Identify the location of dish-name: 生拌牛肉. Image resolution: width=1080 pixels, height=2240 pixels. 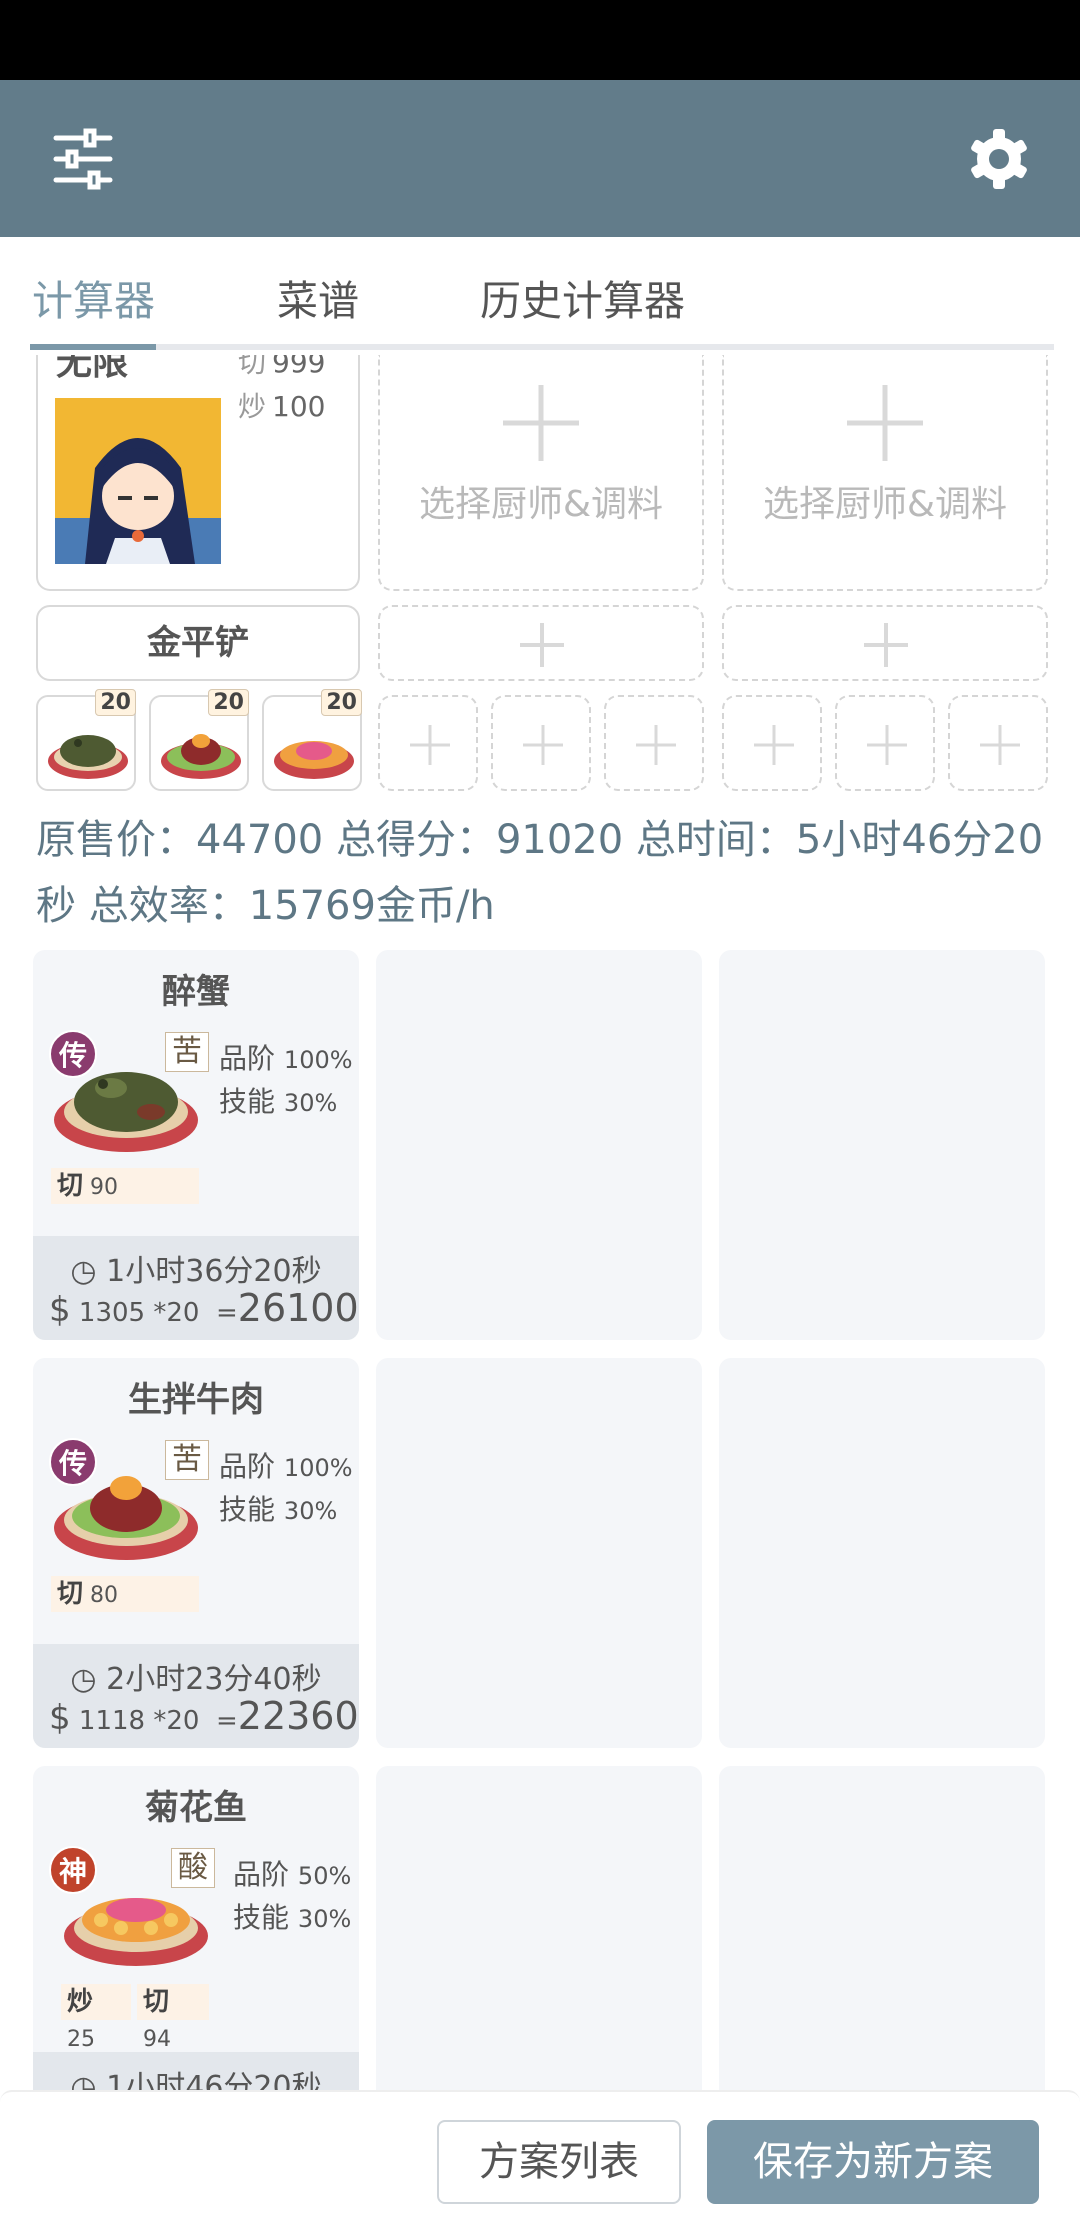
(196, 1400).